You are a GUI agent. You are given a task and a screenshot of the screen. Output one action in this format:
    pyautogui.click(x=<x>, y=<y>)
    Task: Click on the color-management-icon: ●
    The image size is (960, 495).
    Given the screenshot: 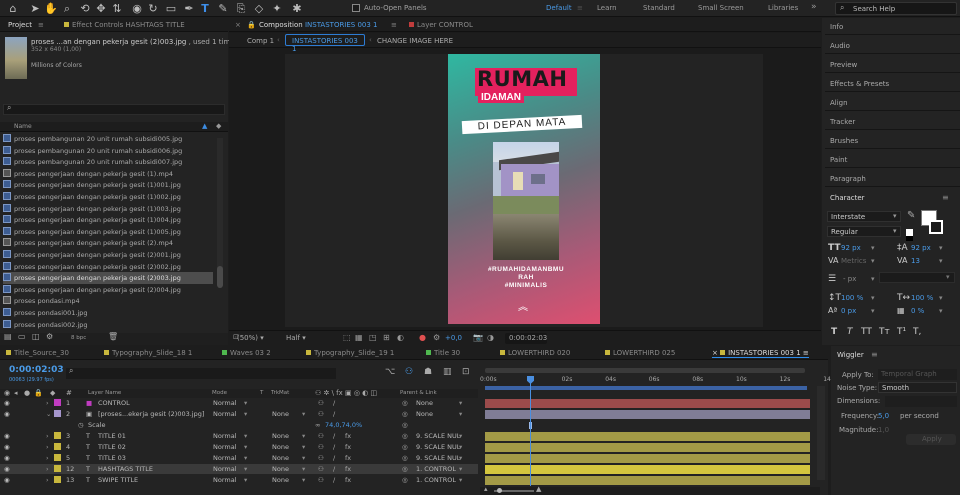 What is the action you would take?
    pyautogui.click(x=422, y=337)
    